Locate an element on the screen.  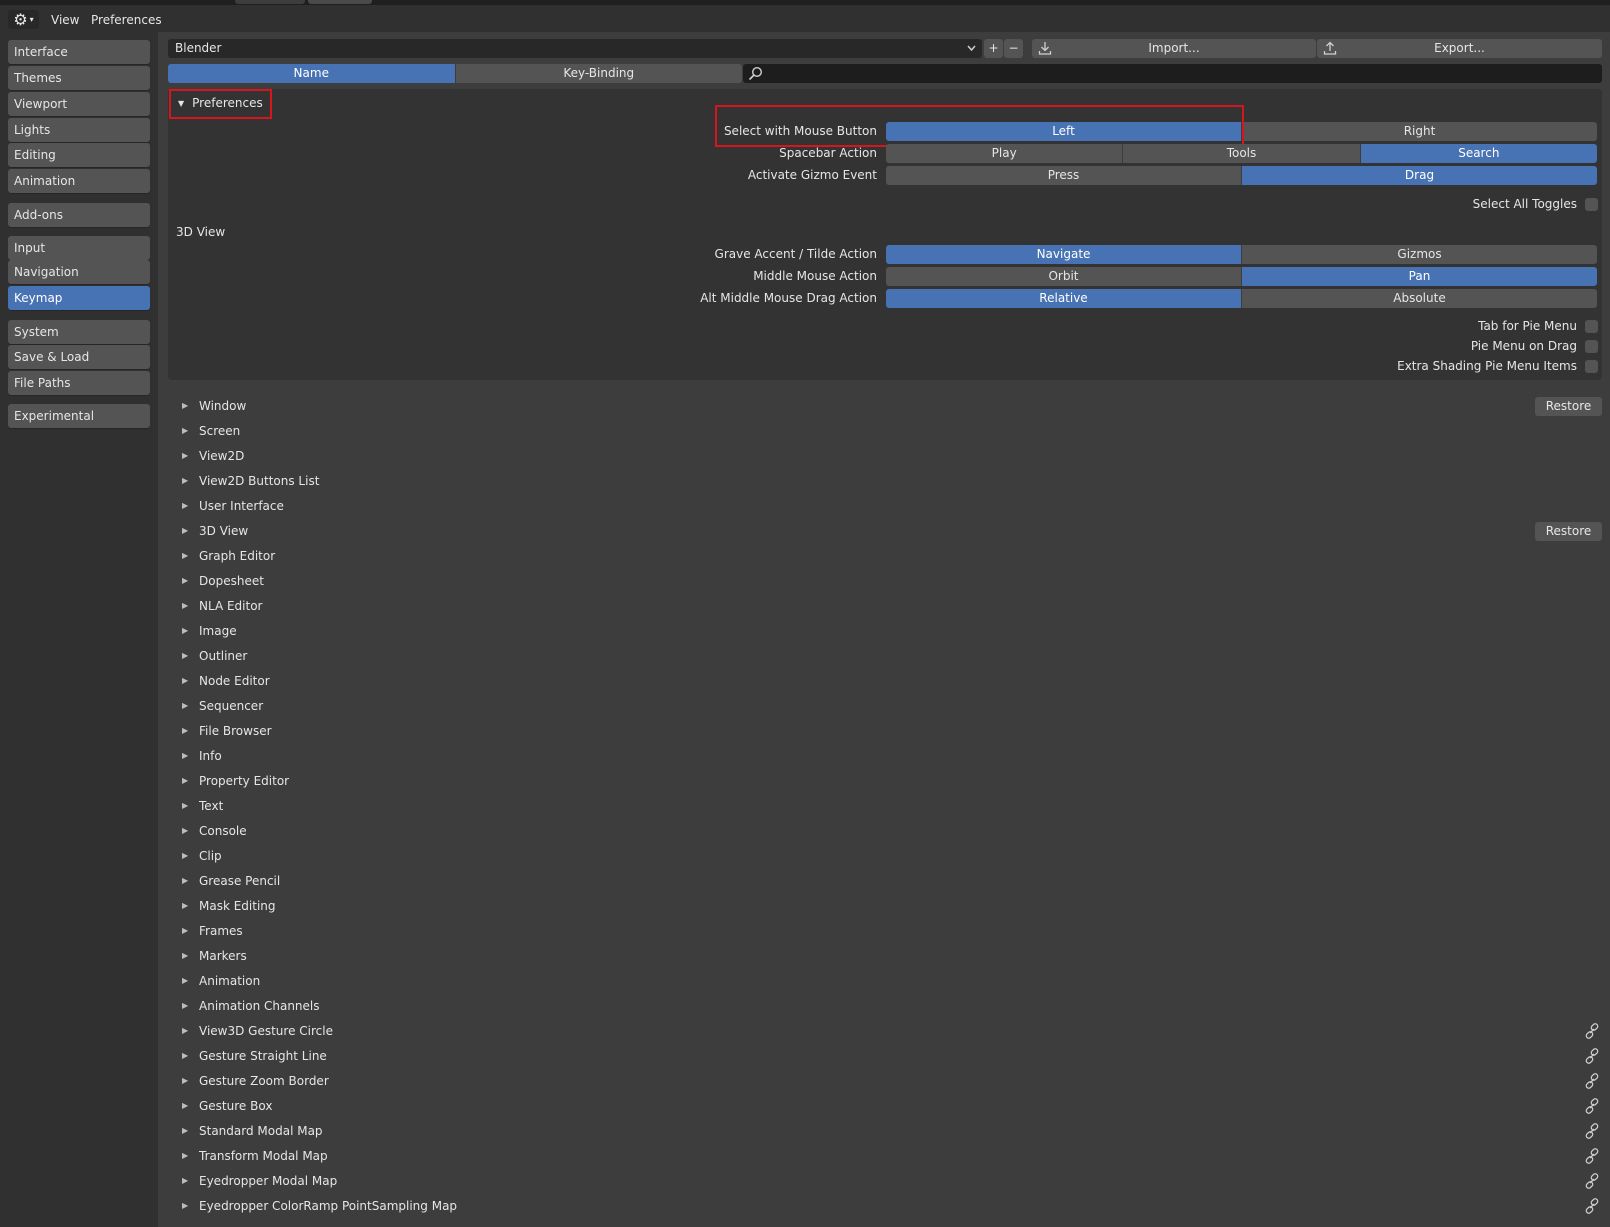
keymap-list-item: ▶ Graph Editor is located at coordinates (228, 556).